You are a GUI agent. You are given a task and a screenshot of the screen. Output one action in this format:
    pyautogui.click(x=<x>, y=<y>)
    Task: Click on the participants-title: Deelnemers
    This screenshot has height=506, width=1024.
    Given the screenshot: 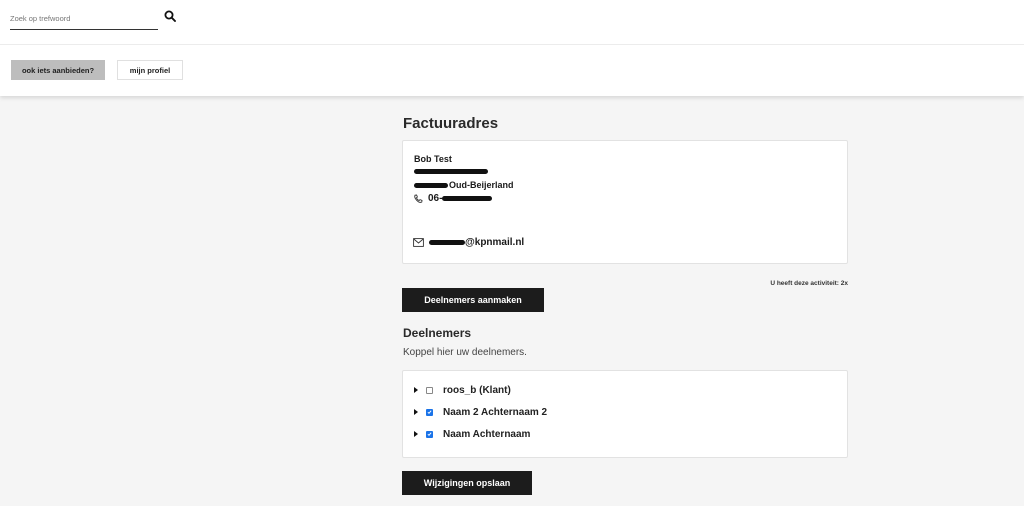 What is the action you would take?
    pyautogui.click(x=437, y=333)
    